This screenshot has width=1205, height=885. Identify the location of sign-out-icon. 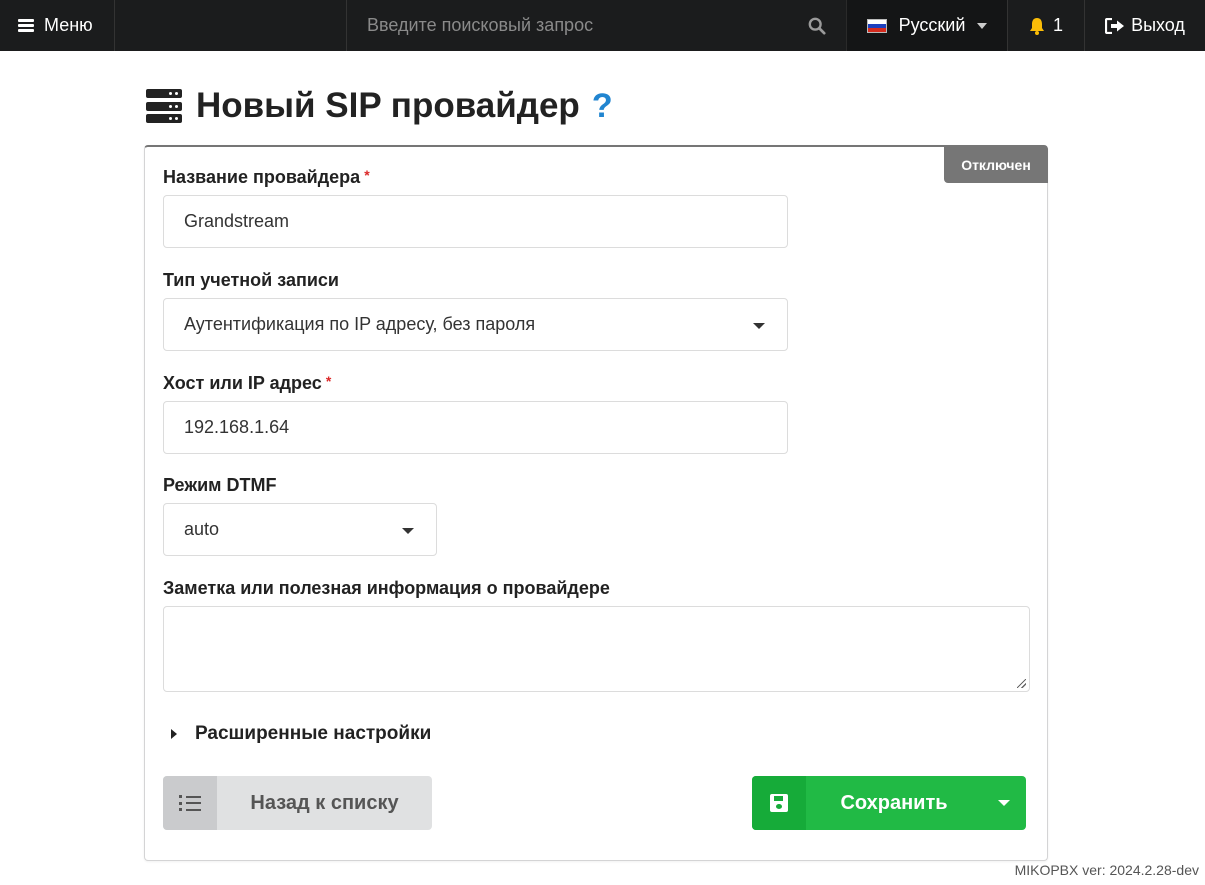
(1115, 25).